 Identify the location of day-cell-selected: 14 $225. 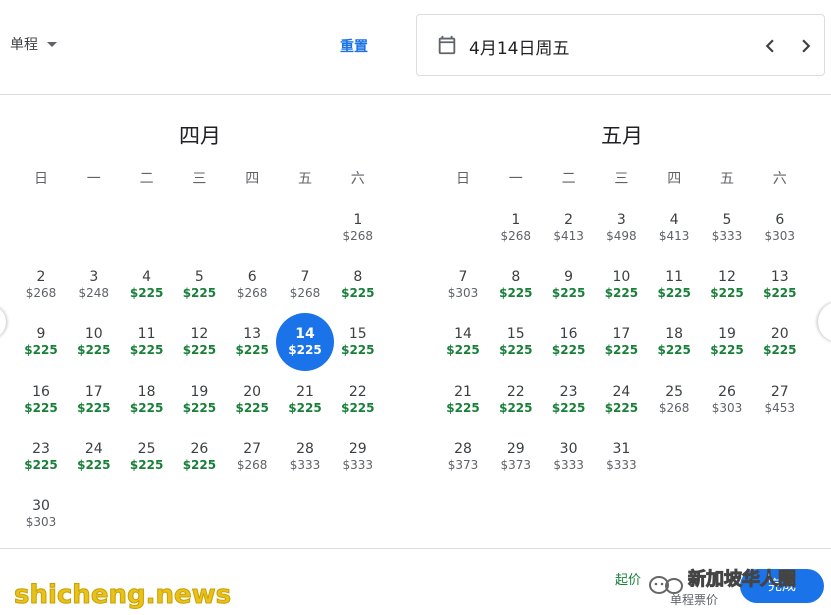
(305, 342).